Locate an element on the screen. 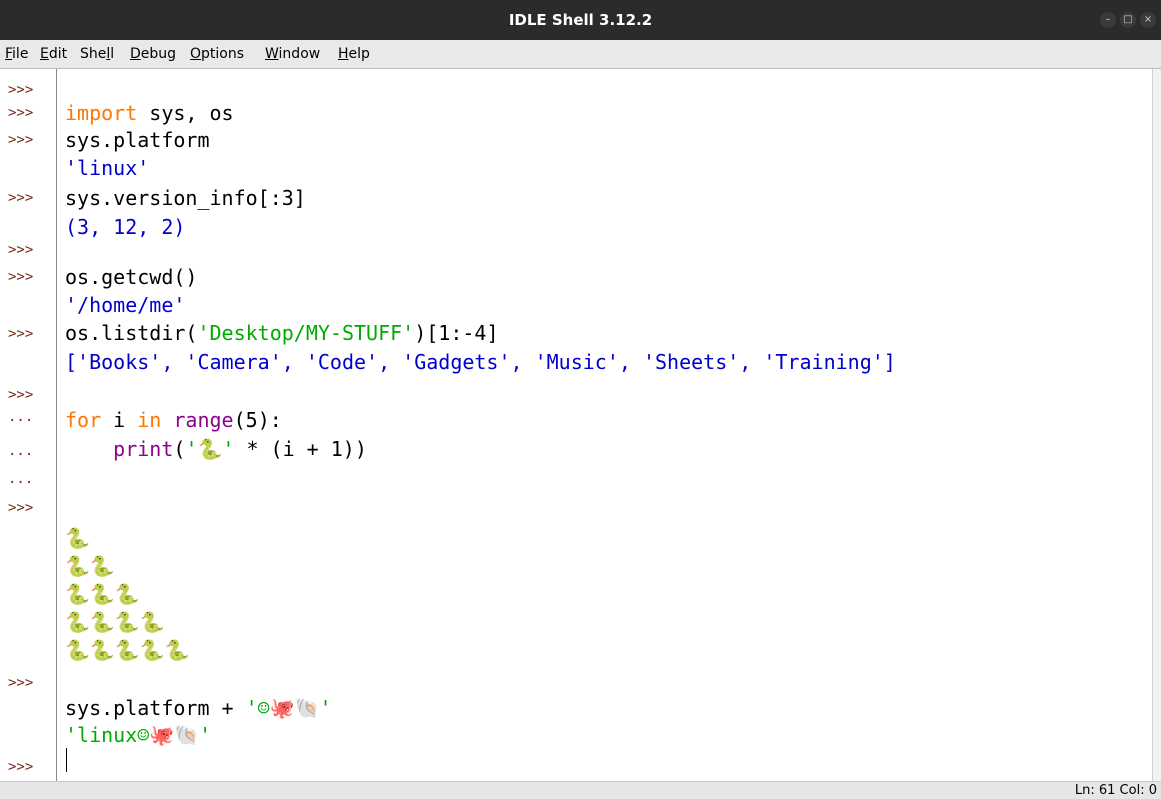 Image resolution: width=1161 pixels, height=799 pixels. snake-output-row: 🐍🐍 is located at coordinates (90, 566).